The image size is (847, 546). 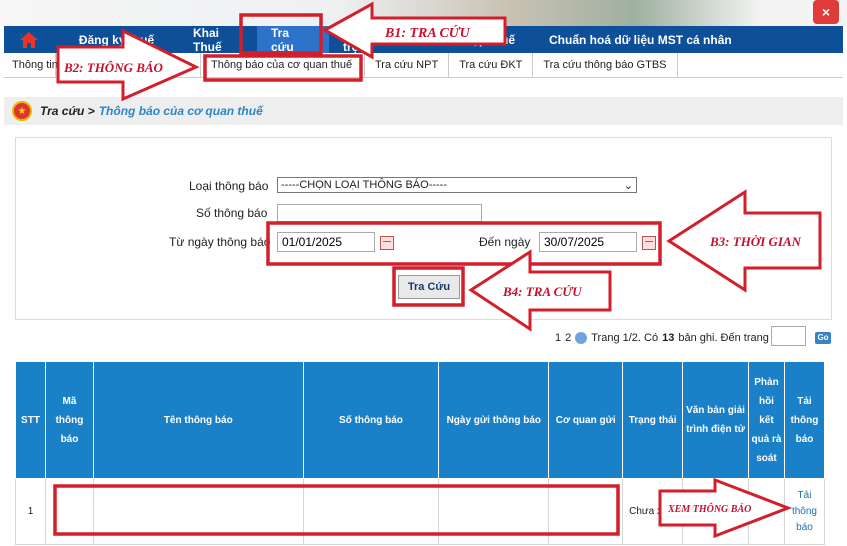 What do you see at coordinates (30, 511) in the screenshot?
I see `cell-stt: 1` at bounding box center [30, 511].